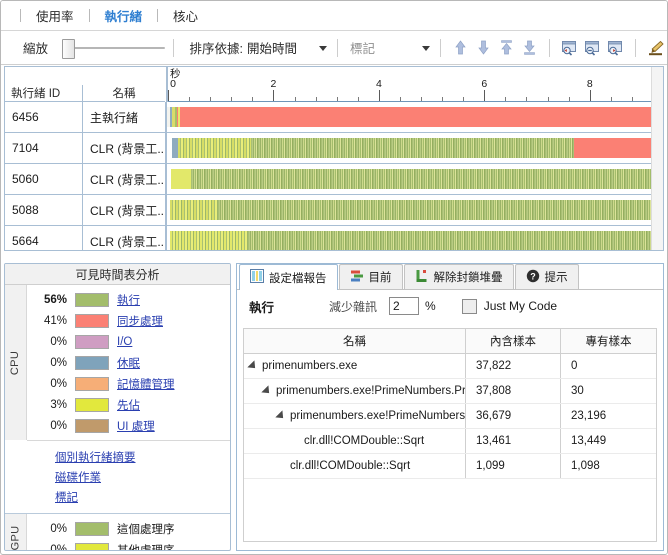 The width and height of the screenshot is (668, 555). I want to click on cpu-legend-row: 0% 休眠, so click(128, 362).